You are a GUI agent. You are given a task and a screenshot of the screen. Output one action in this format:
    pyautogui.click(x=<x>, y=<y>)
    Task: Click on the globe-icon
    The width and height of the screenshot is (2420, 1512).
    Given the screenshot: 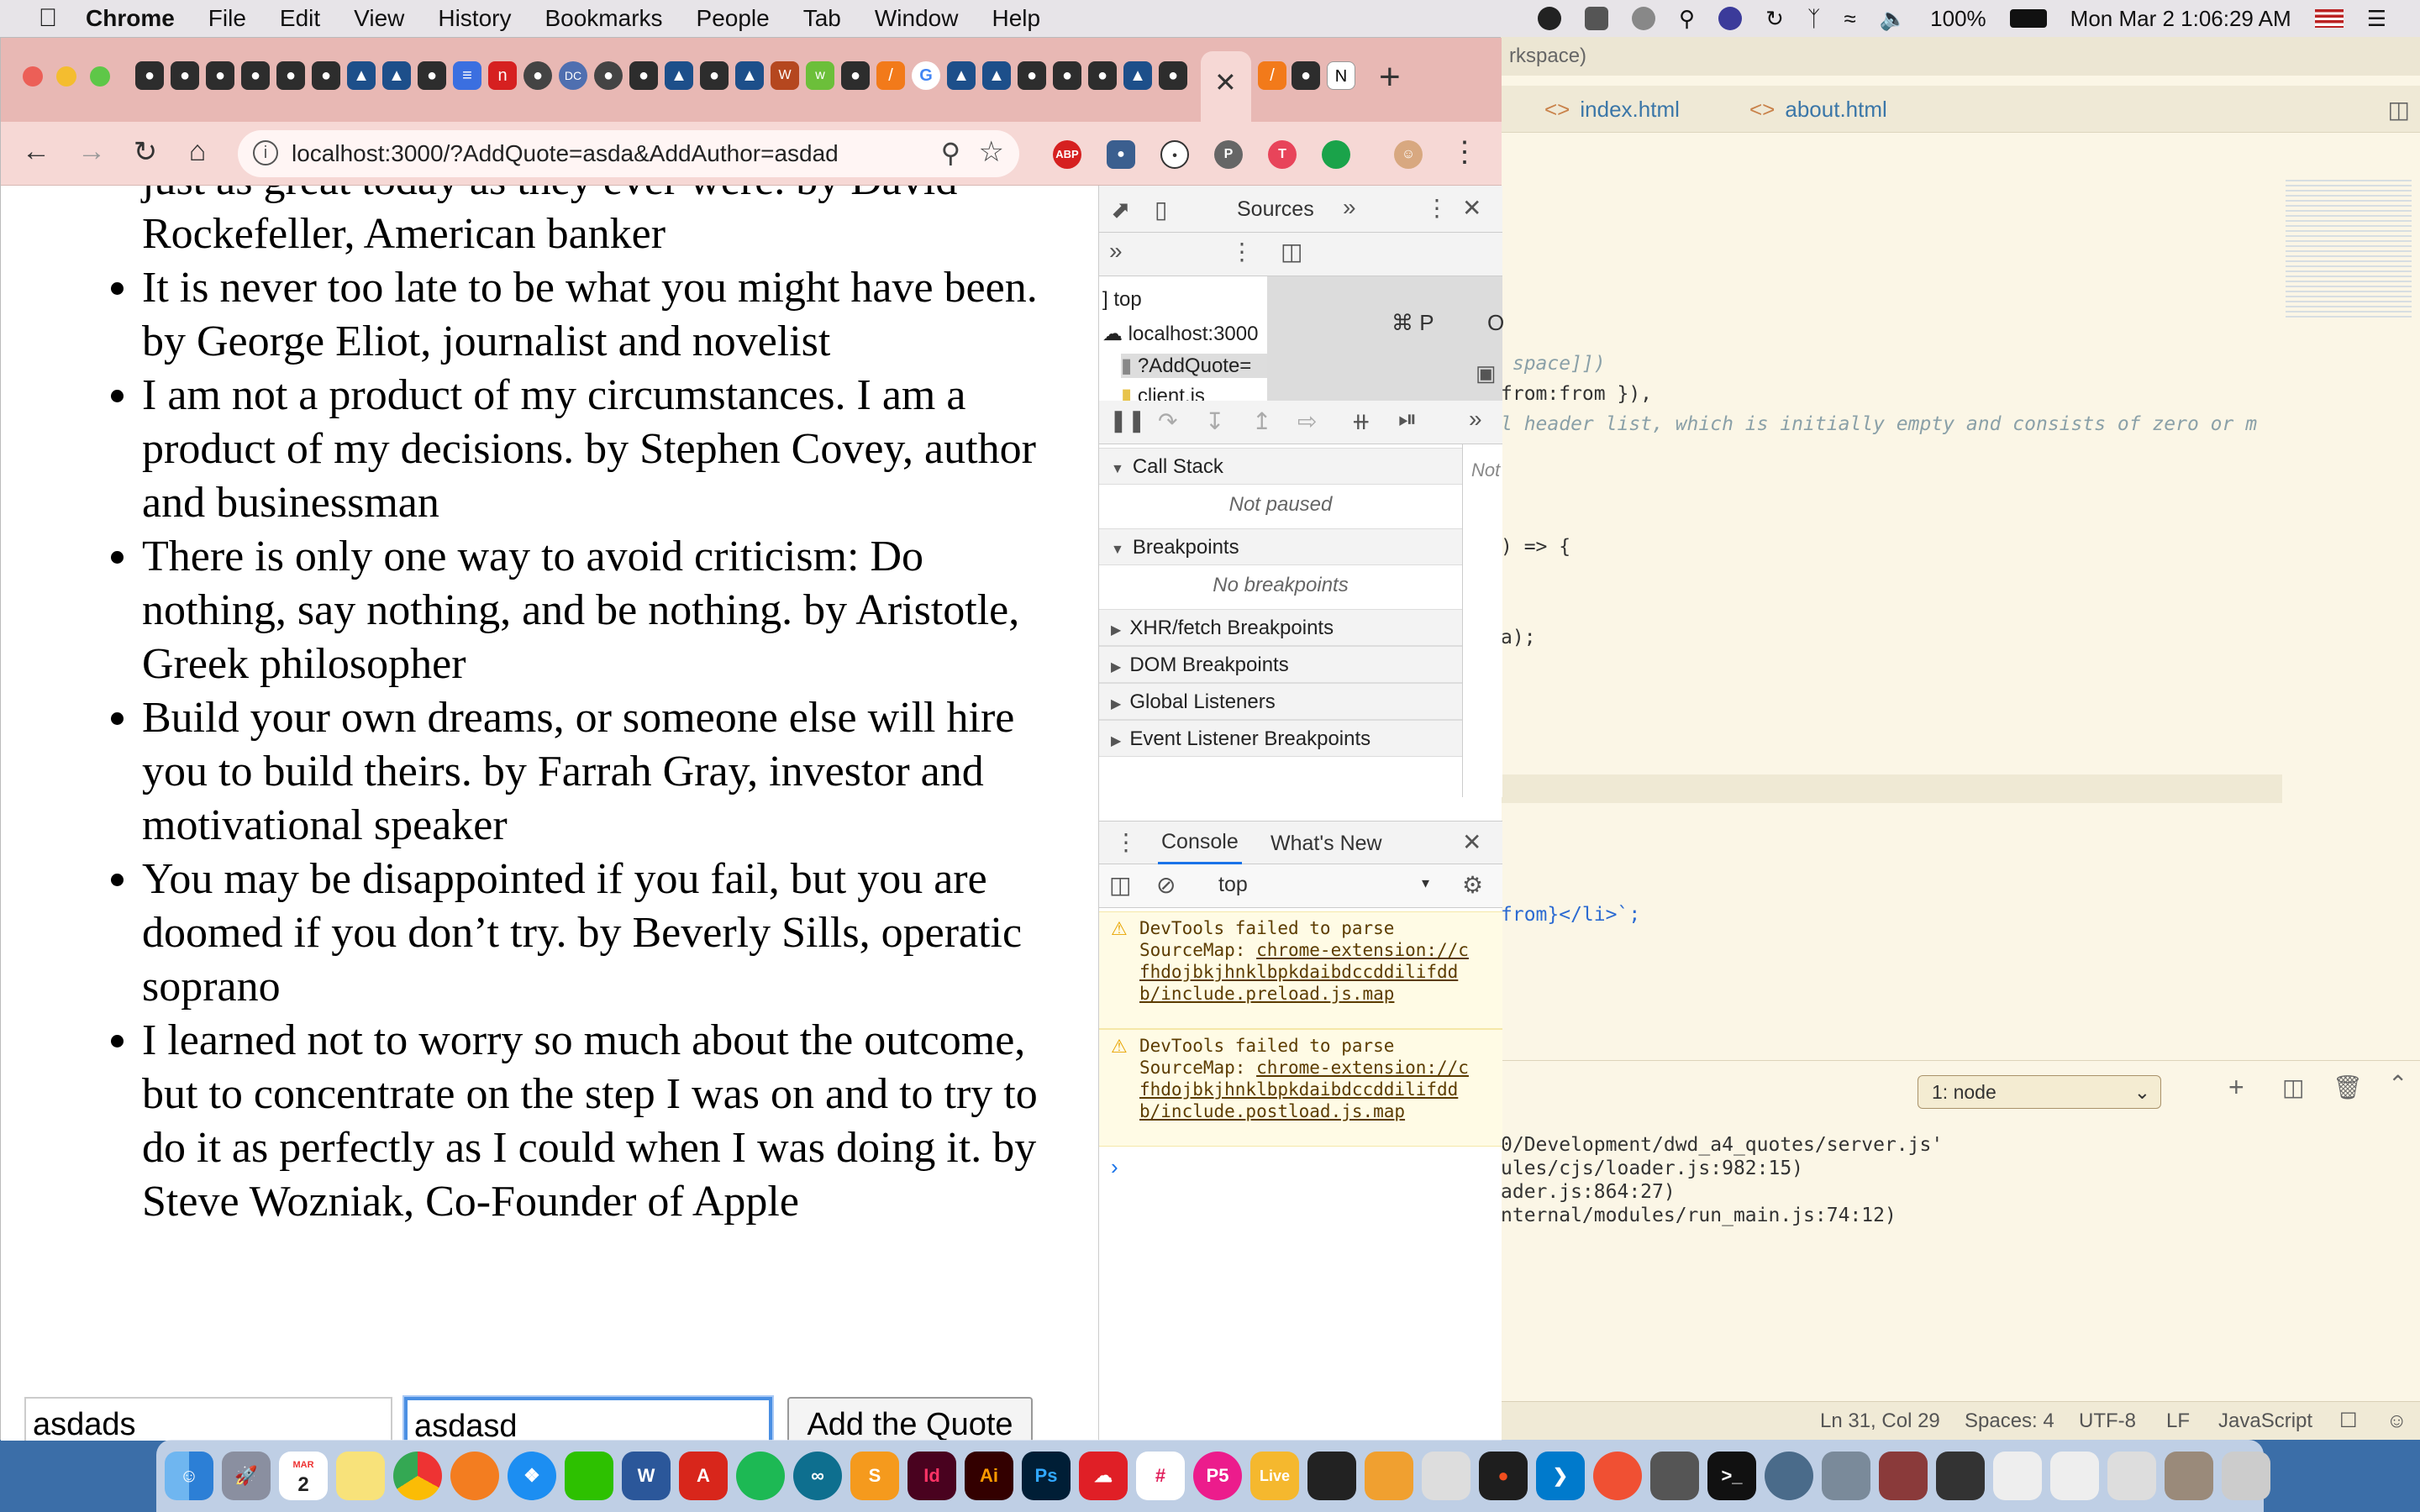 What is the action you would take?
    pyautogui.click(x=1644, y=18)
    